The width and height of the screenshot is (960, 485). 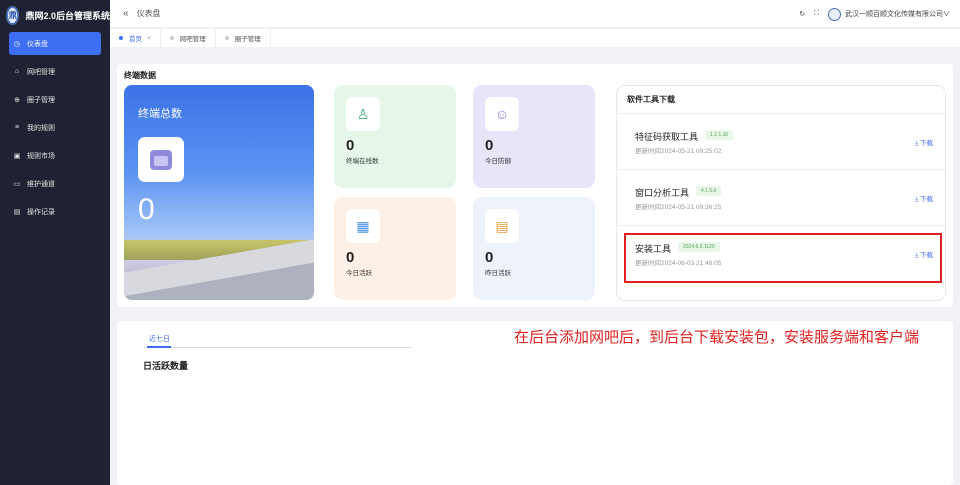 What do you see at coordinates (55, 43) in the screenshot?
I see `sidebar-item-dashboard: ◷ 仪表盘` at bounding box center [55, 43].